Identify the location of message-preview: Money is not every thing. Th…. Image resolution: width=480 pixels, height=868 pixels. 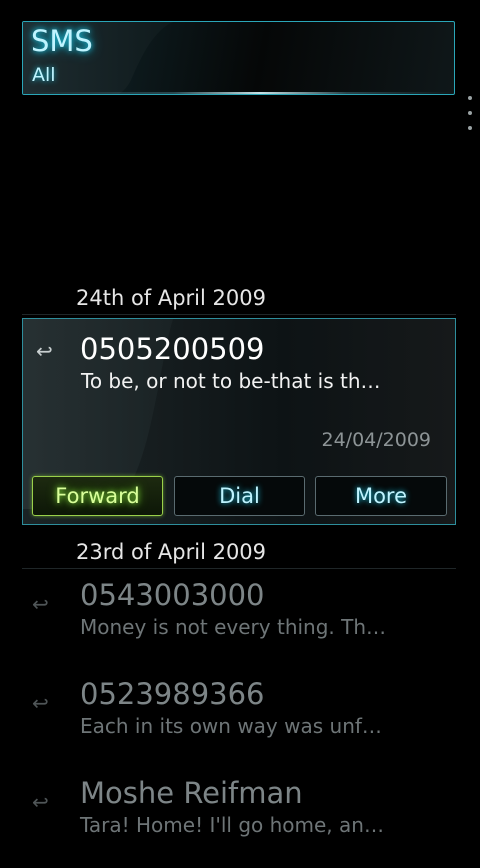
(233, 627).